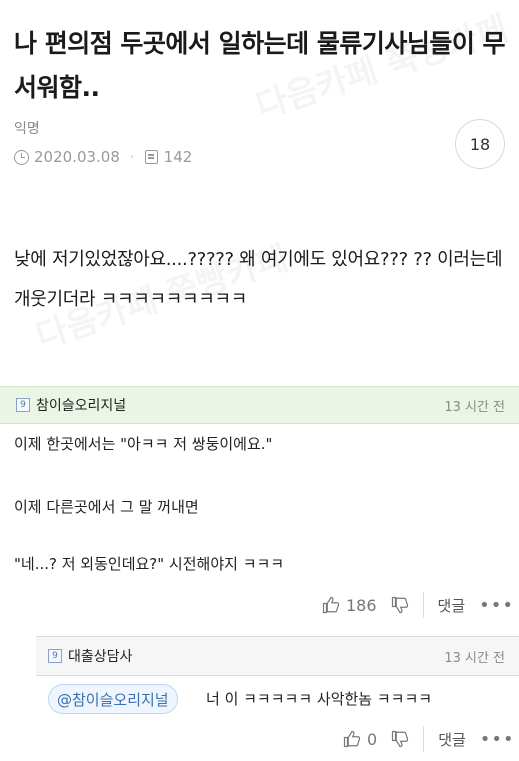 The width and height of the screenshot is (519, 761). I want to click on reply-header: 9 대출상담사 13 시간 전, so click(277, 656).